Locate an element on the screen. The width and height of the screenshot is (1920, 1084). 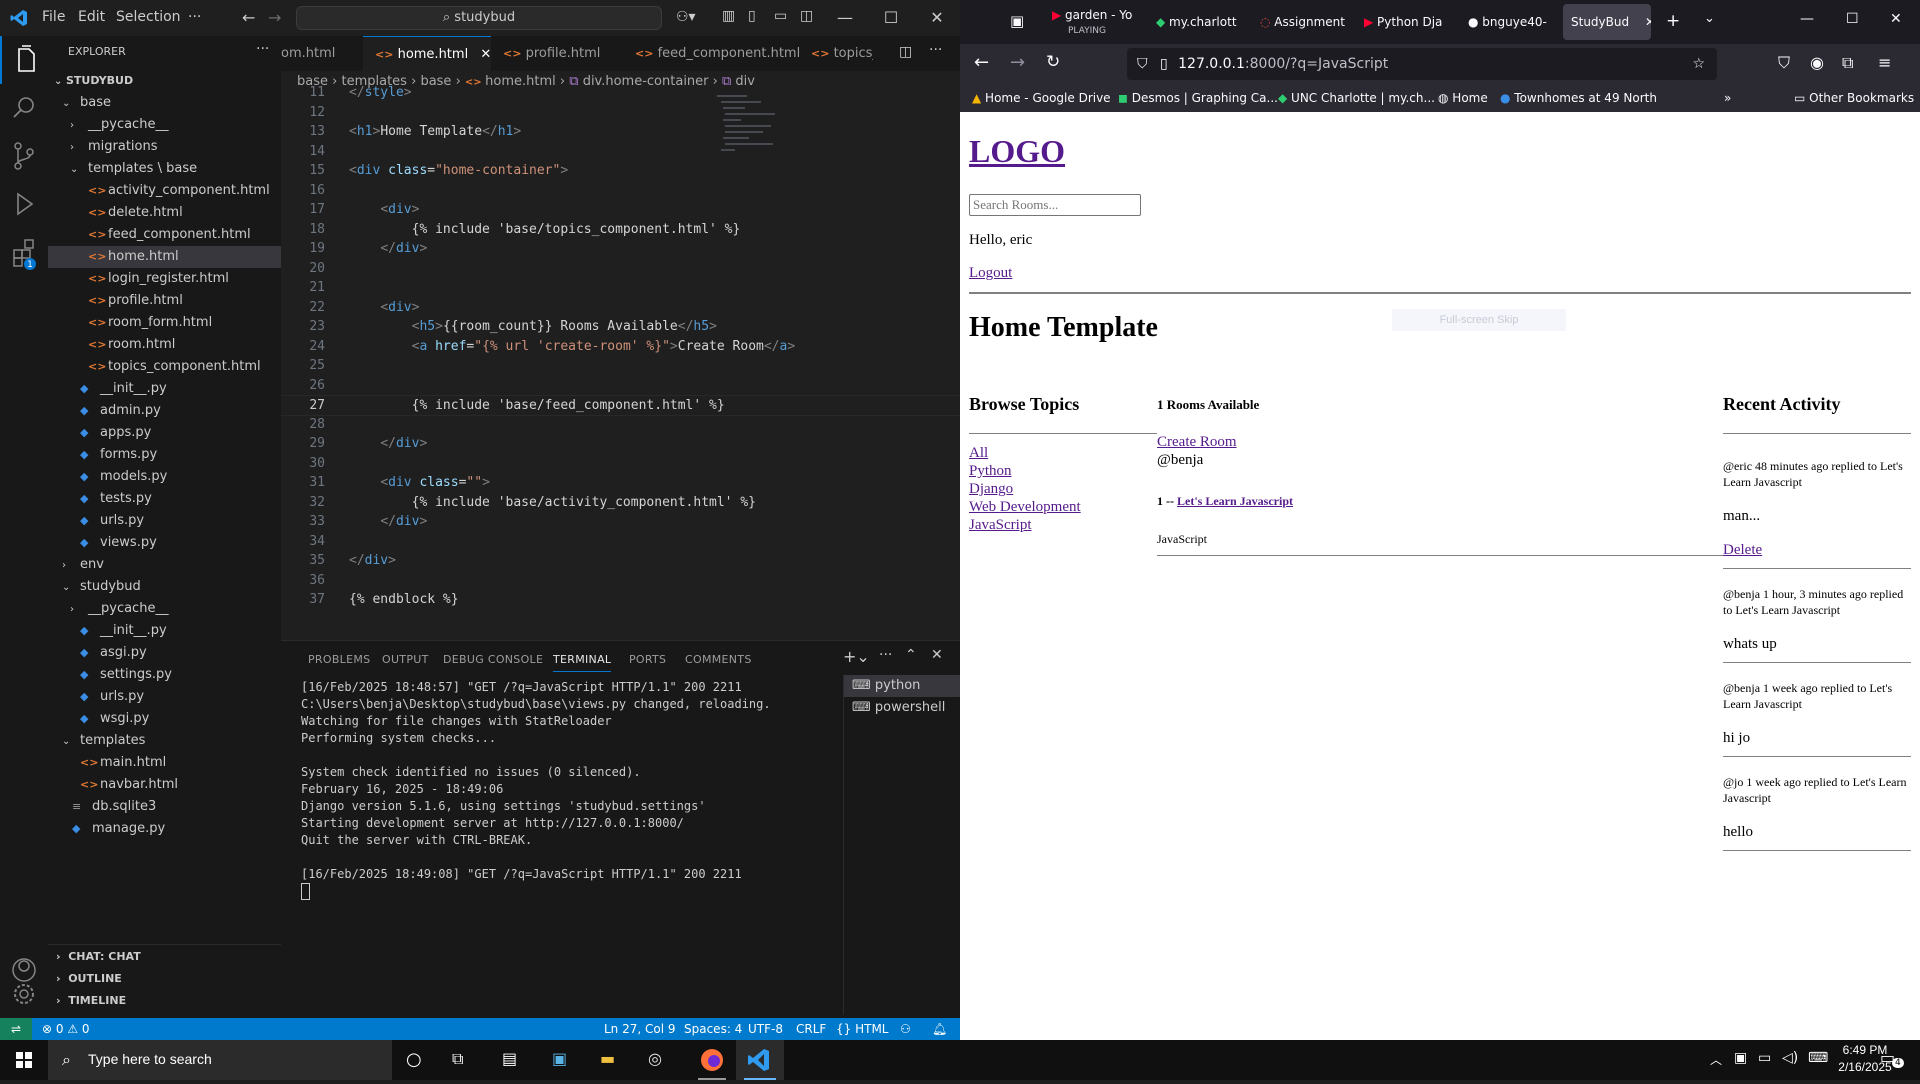
reload-icon: ↻ is located at coordinates (1053, 62).